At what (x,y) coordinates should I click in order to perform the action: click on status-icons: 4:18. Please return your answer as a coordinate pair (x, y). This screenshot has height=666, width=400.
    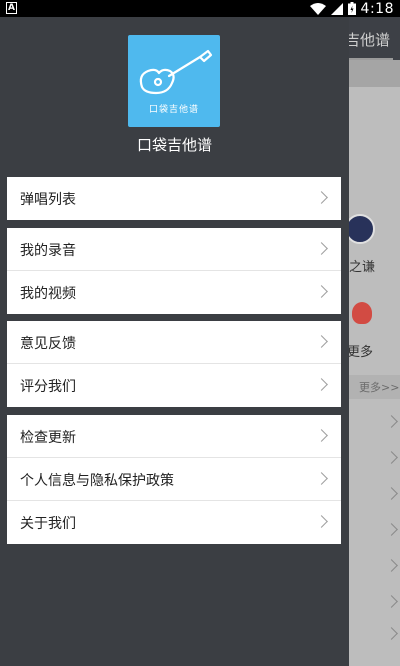
    Looking at the image, I should click on (351, 8).